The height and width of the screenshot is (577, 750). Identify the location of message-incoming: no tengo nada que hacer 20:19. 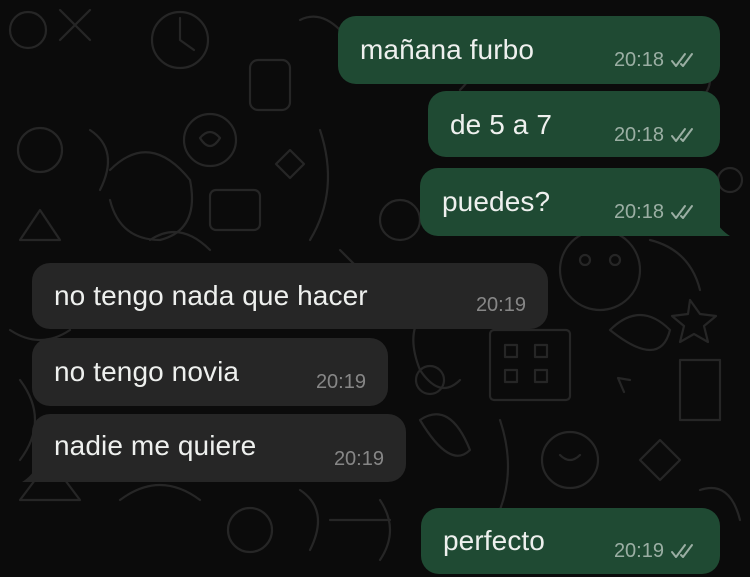
(290, 296).